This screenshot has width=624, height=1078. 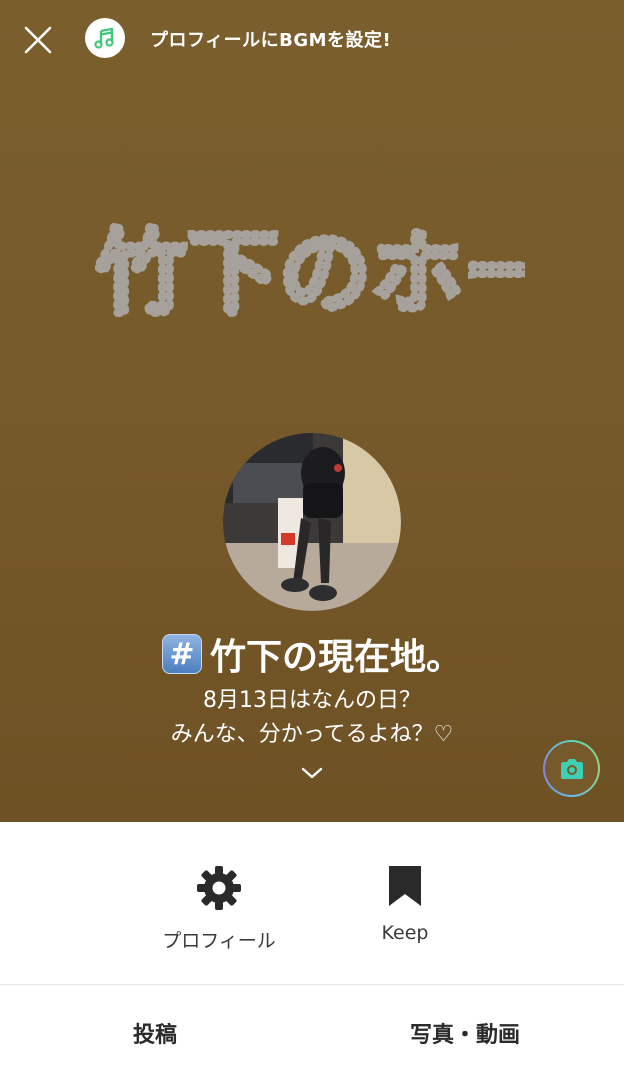 I want to click on svg-text: 竹下のホーム, so click(x=310, y=273).